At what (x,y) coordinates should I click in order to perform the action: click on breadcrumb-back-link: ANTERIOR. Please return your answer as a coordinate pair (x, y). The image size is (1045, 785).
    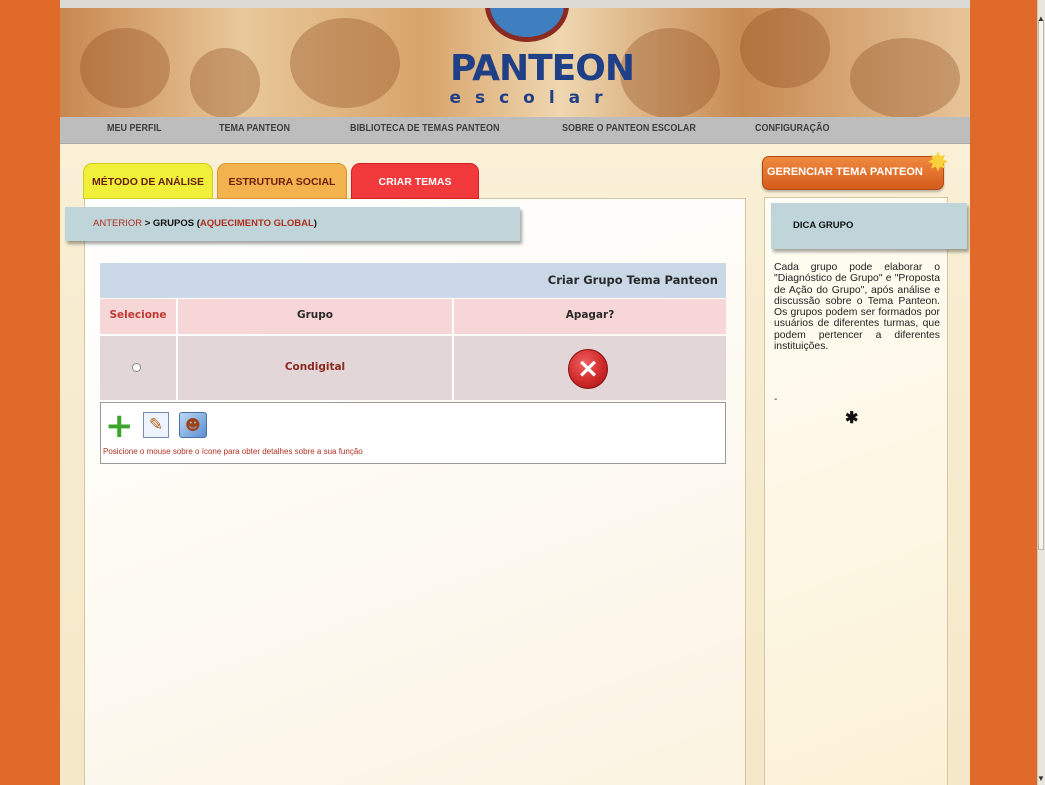
    Looking at the image, I should click on (117, 223).